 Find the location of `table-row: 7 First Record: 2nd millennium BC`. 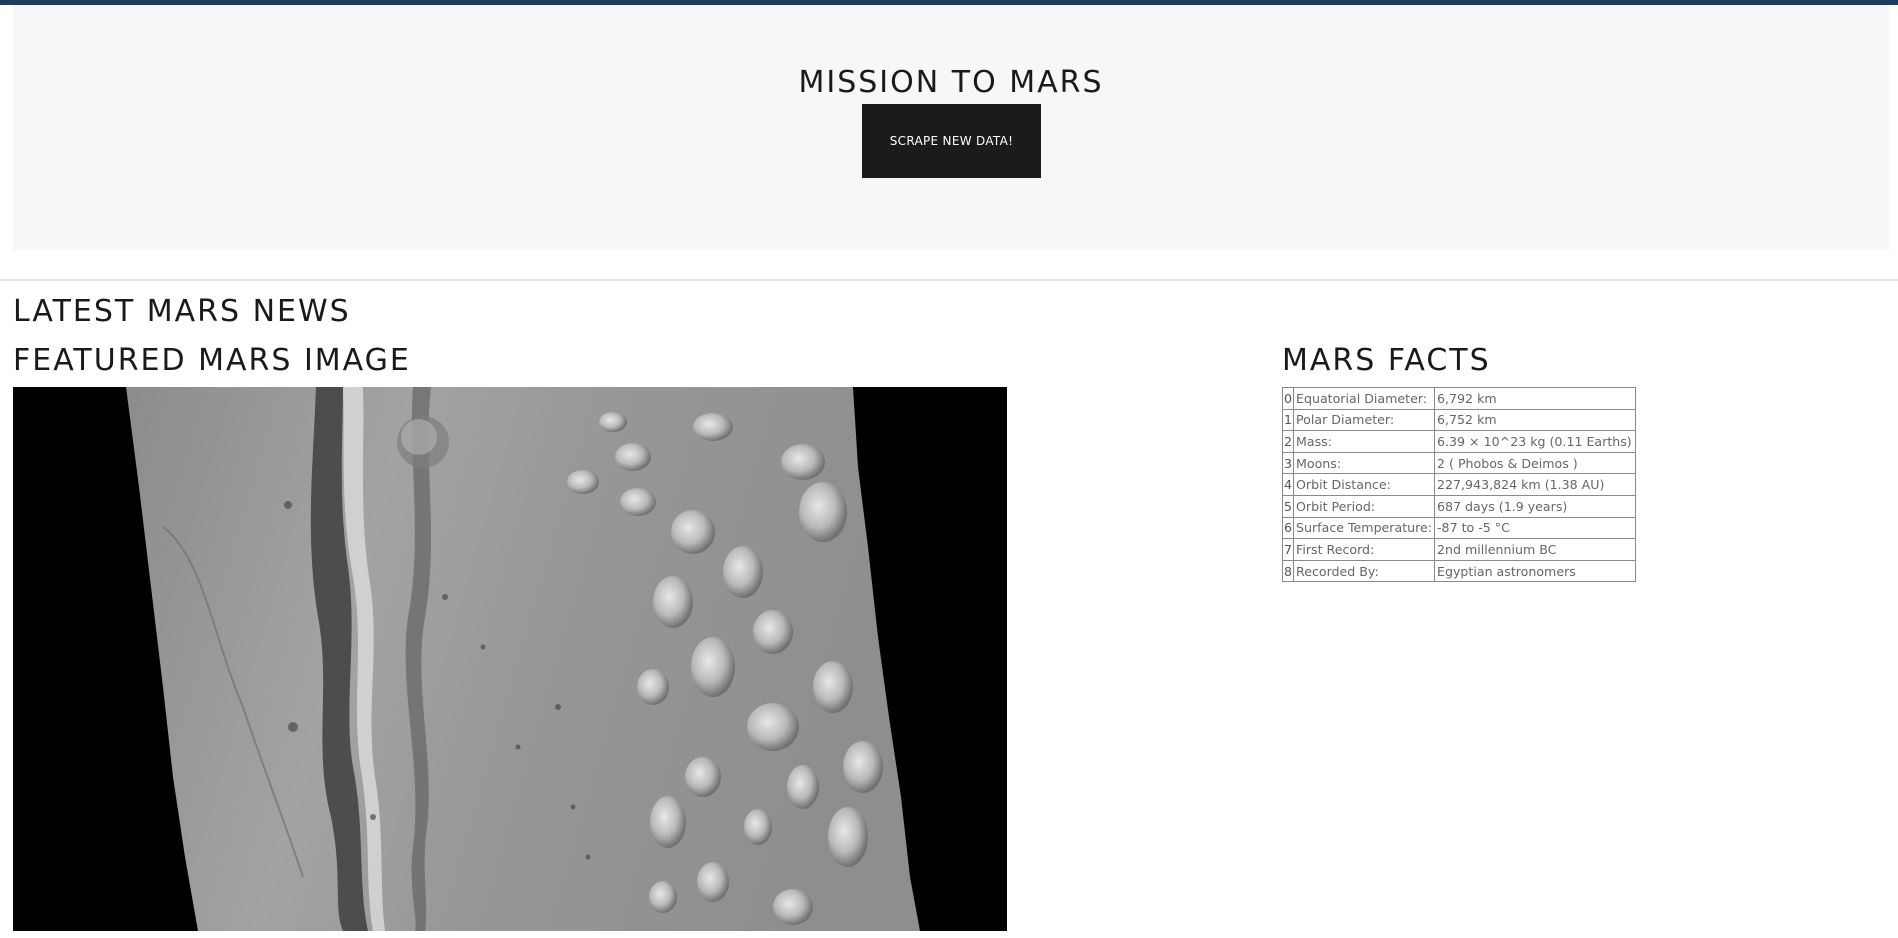

table-row: 7 First Record: 2nd millennium BC is located at coordinates (1459, 549).